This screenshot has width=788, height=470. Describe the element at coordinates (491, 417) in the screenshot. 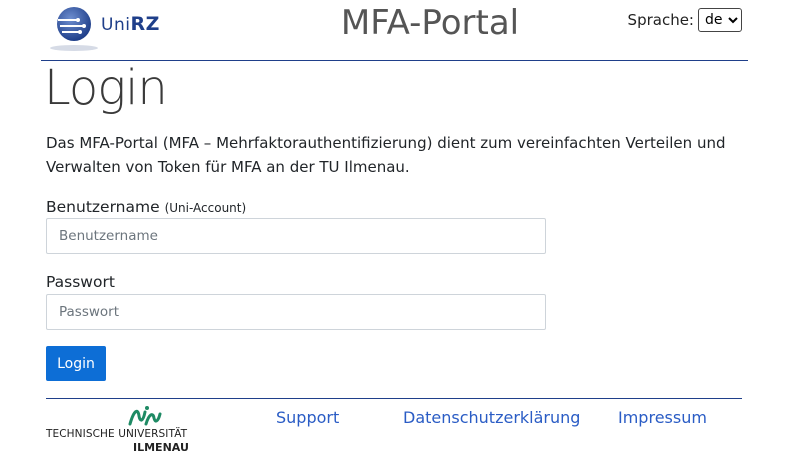

I see `privacy-link: Datenschutzerklärung` at that location.